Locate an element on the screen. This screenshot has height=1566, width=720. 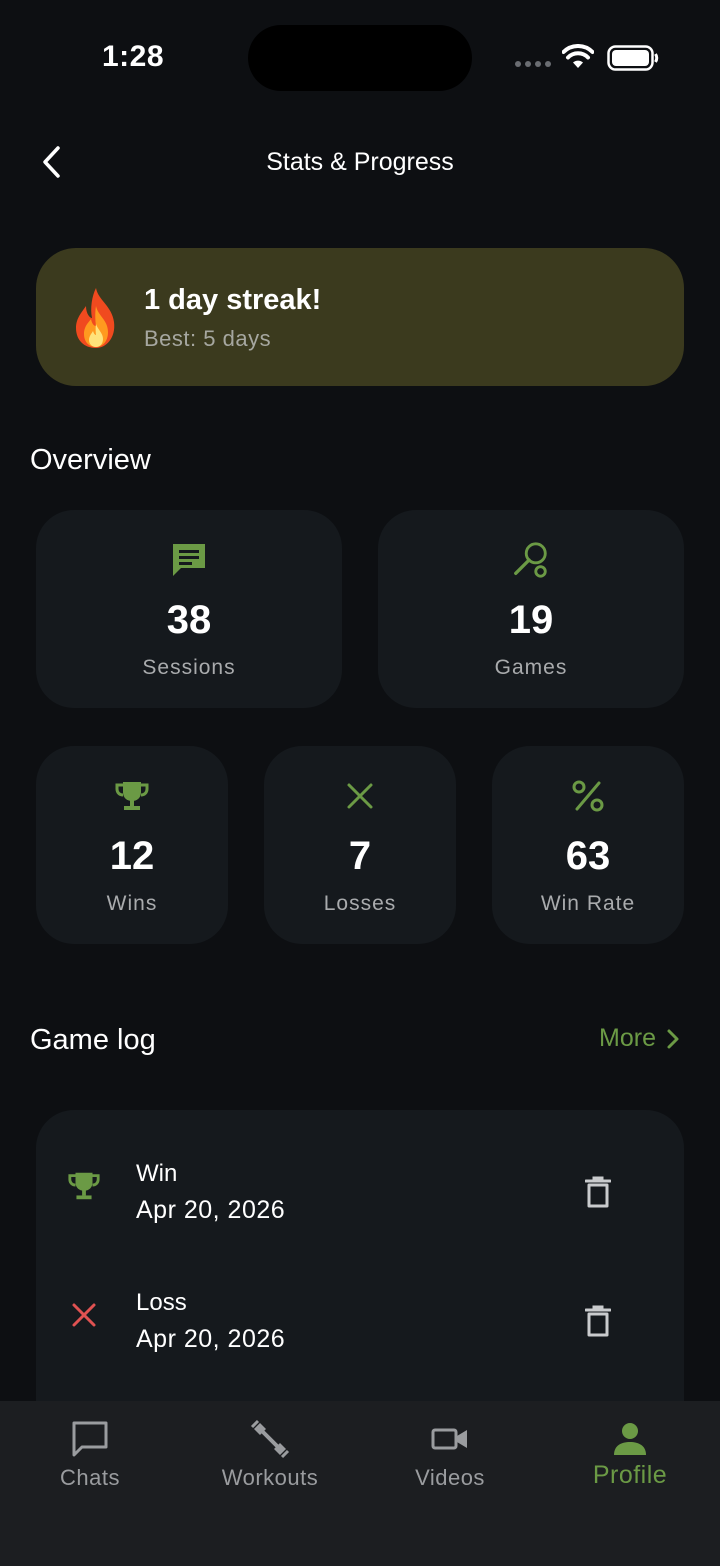
more-link: More is located at coordinates (639, 1038).